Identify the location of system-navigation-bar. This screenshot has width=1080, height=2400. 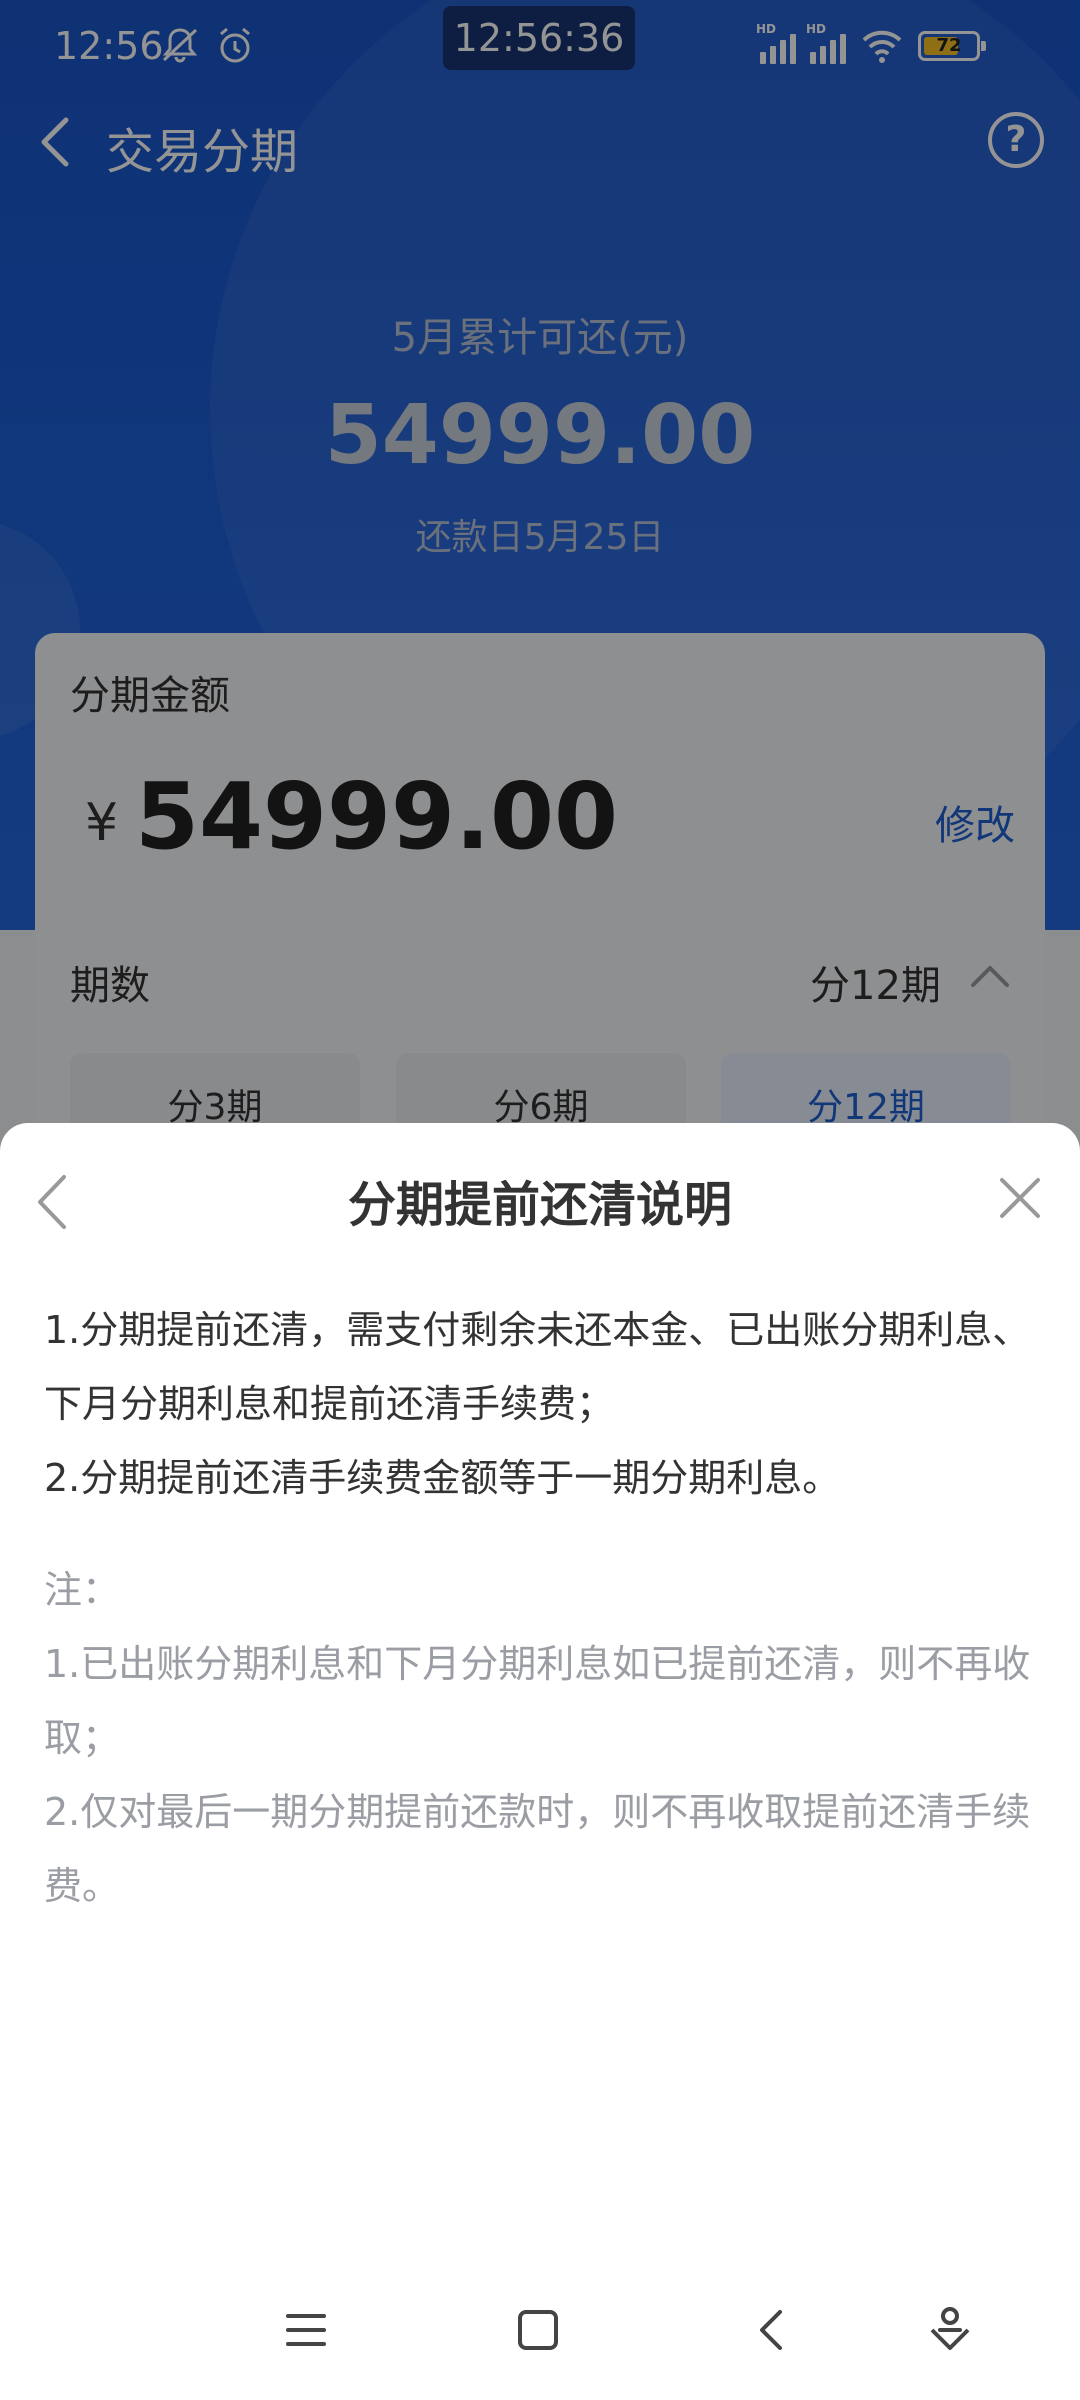
(540, 2330).